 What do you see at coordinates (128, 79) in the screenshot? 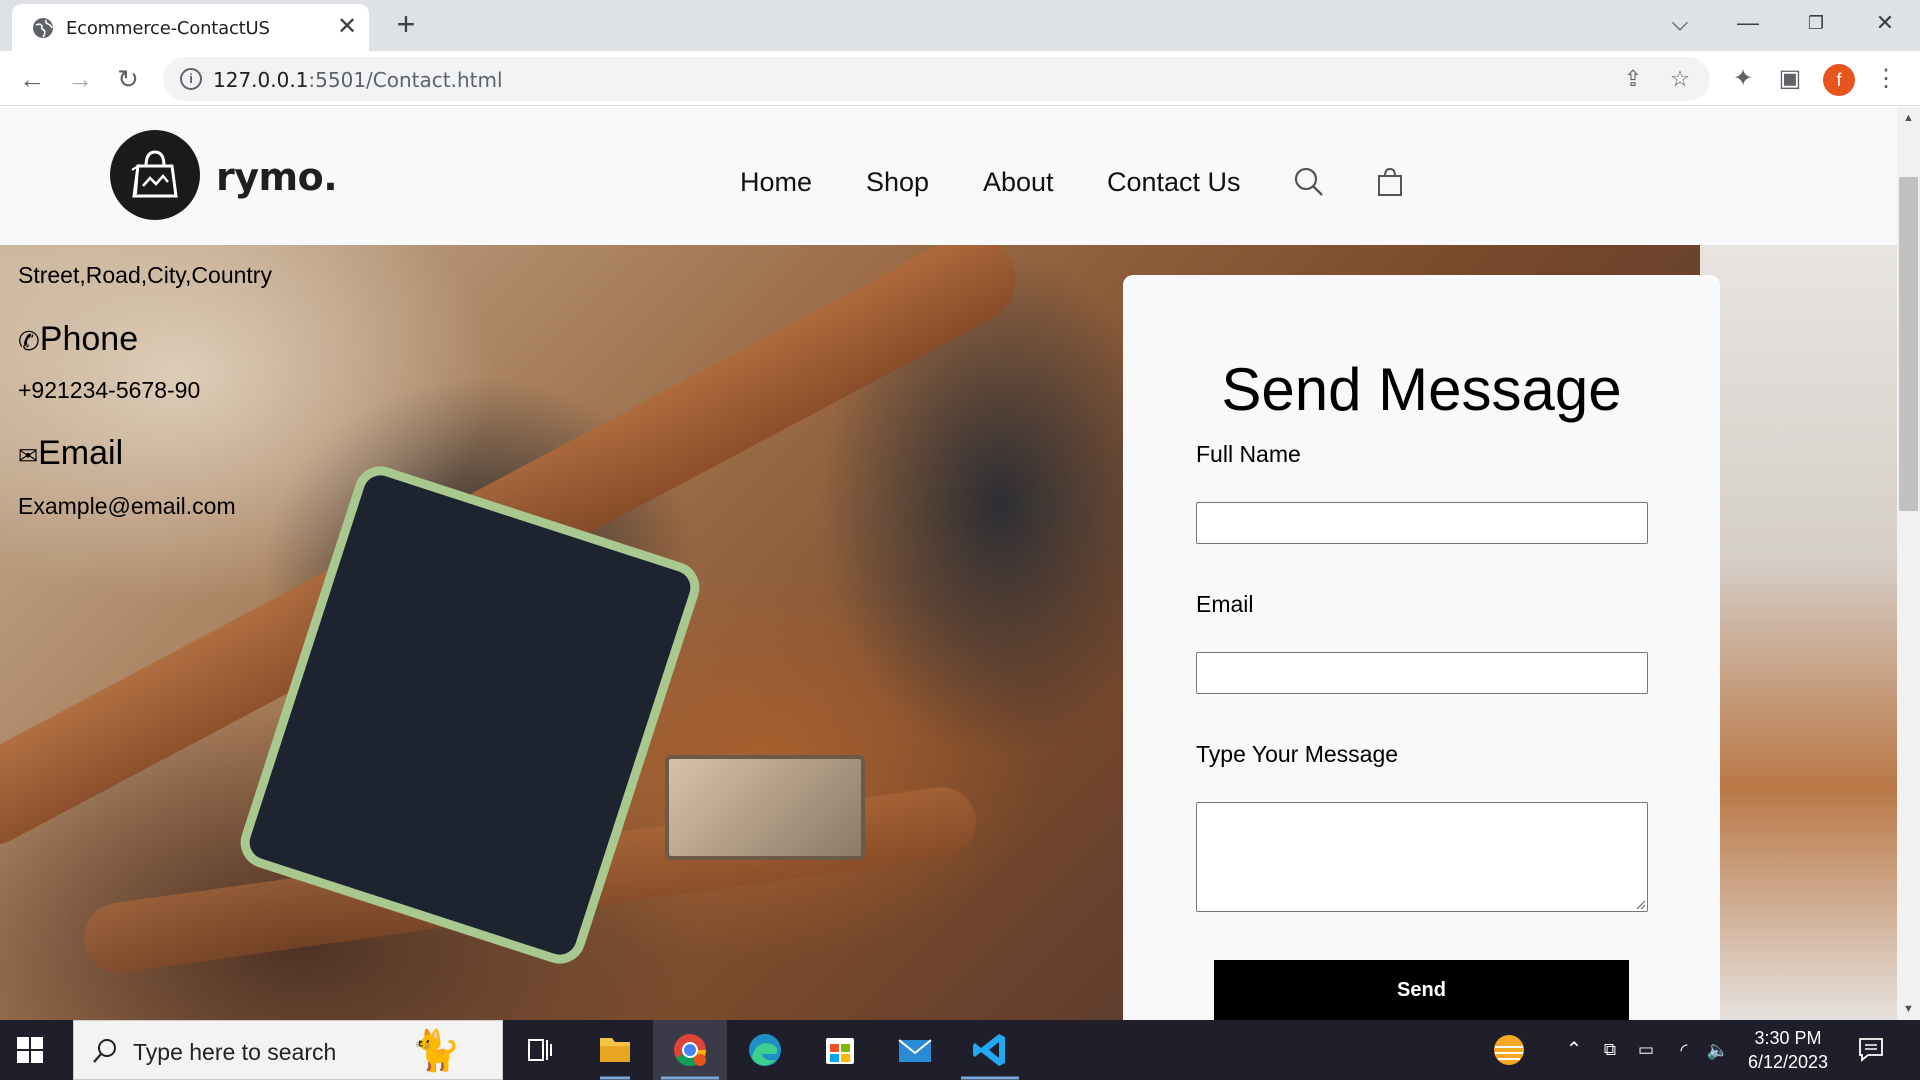
I see `reload-icon: ↻` at bounding box center [128, 79].